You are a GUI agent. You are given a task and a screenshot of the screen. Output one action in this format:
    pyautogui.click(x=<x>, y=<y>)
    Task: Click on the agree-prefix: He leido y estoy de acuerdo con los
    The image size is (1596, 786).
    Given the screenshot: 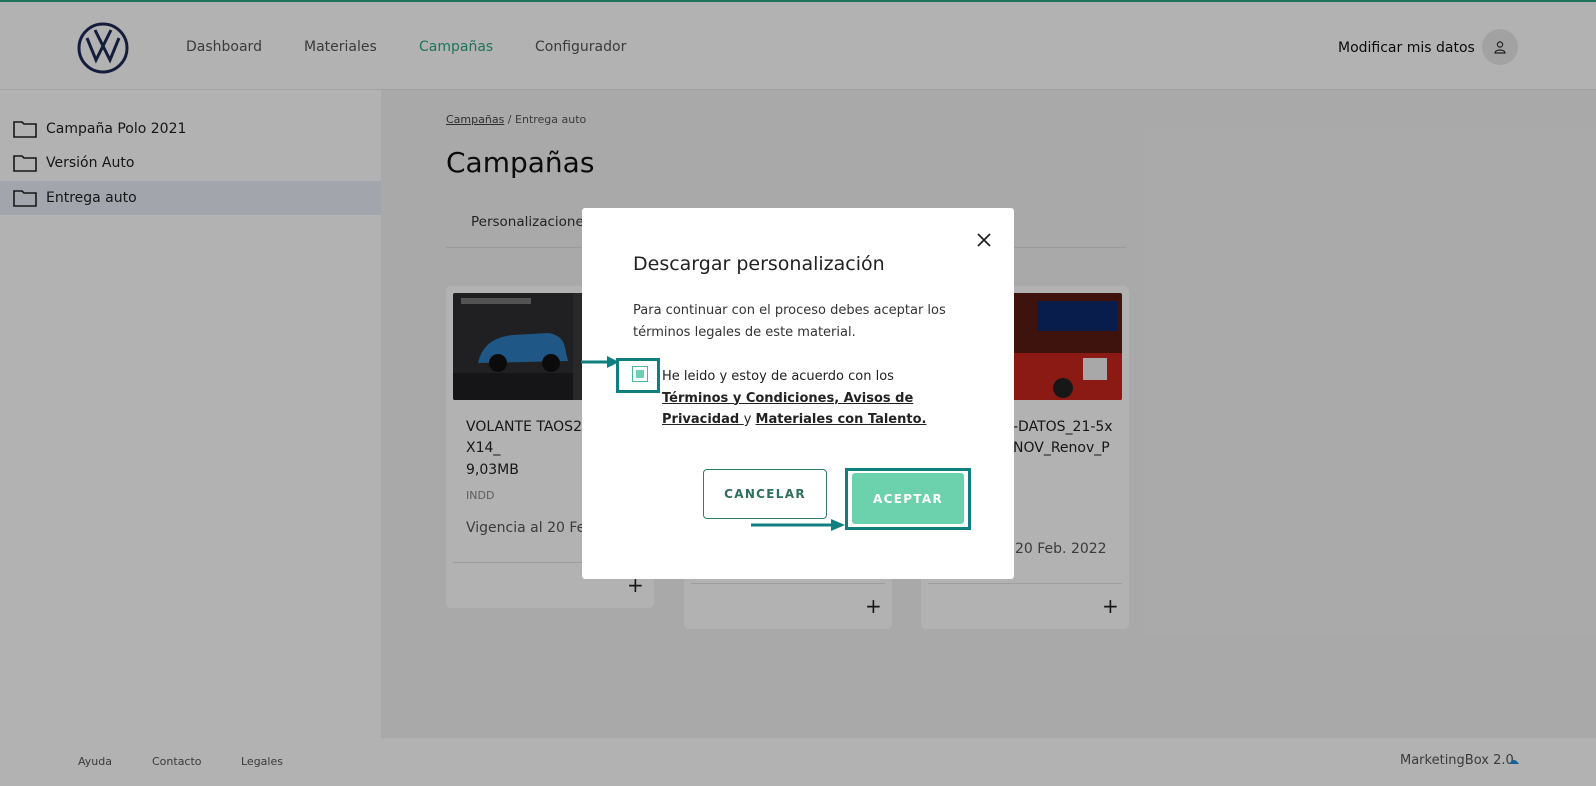 What is the action you would take?
    pyautogui.click(x=778, y=376)
    